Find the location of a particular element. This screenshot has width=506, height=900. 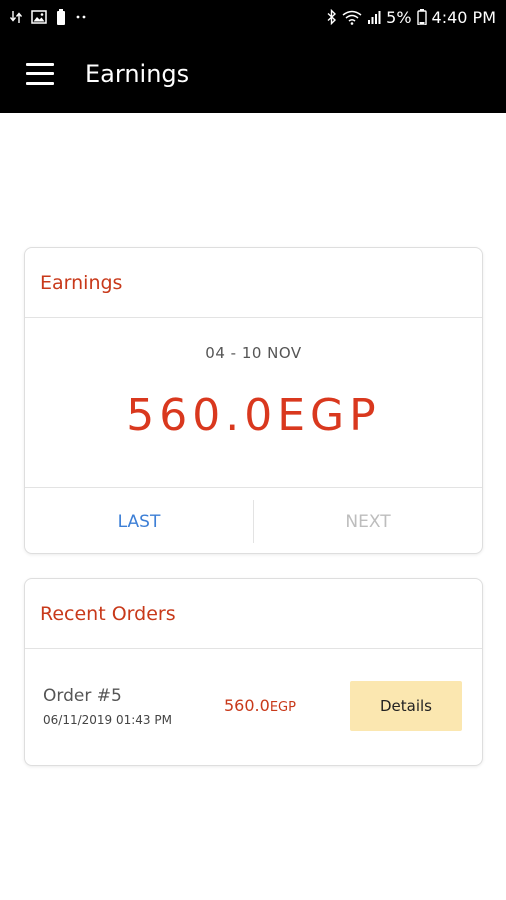

image-icon is located at coordinates (39, 17).